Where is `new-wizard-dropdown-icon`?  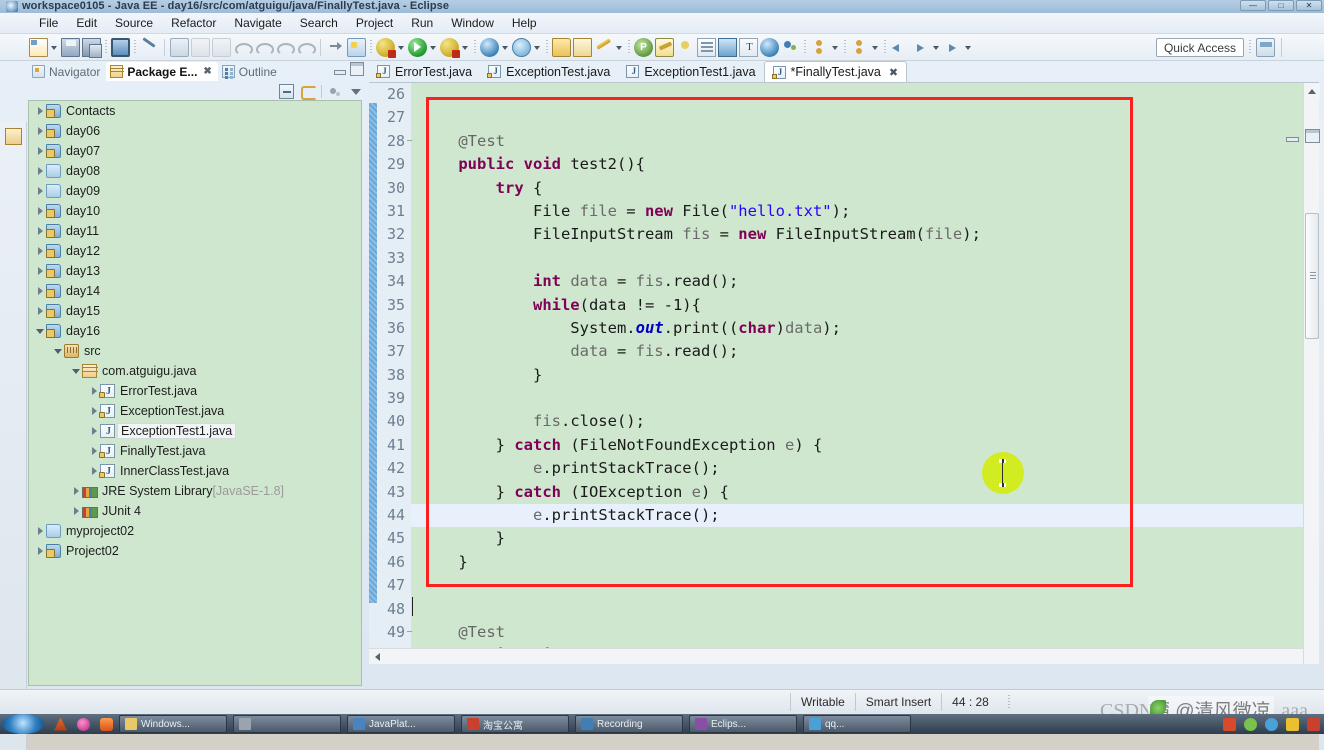 new-wizard-dropdown-icon is located at coordinates (54, 47).